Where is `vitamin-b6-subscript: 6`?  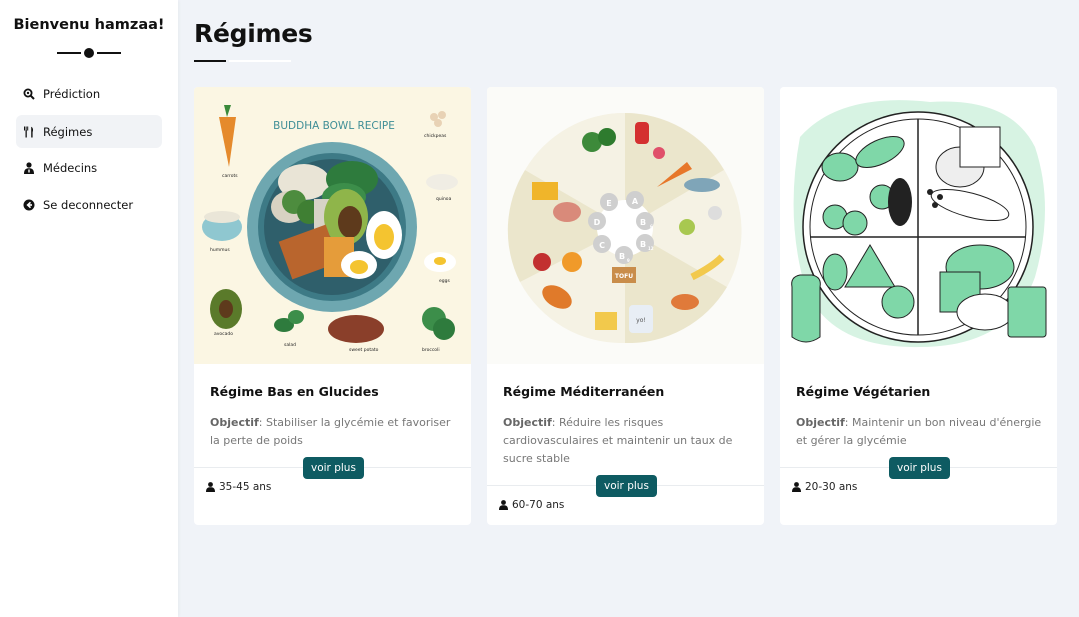
vitamin-b6-subscript: 6 is located at coordinates (651, 226).